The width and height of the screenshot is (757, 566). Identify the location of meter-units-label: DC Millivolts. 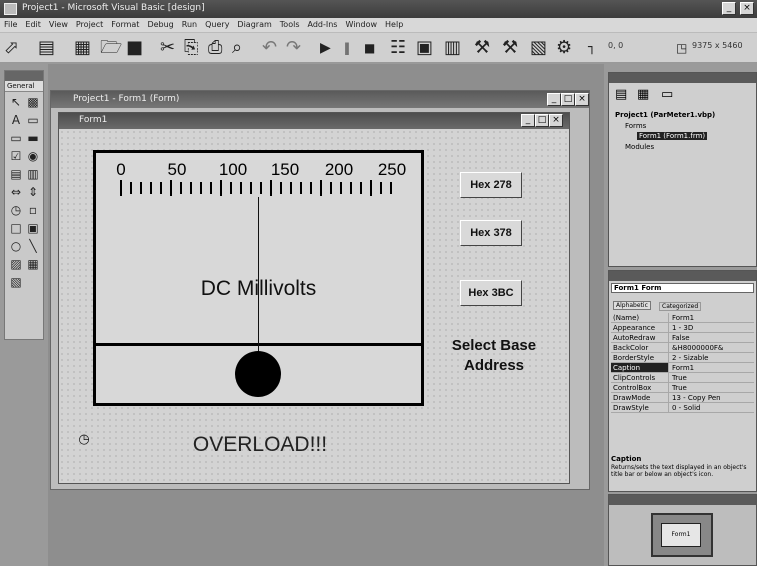
(258, 289).